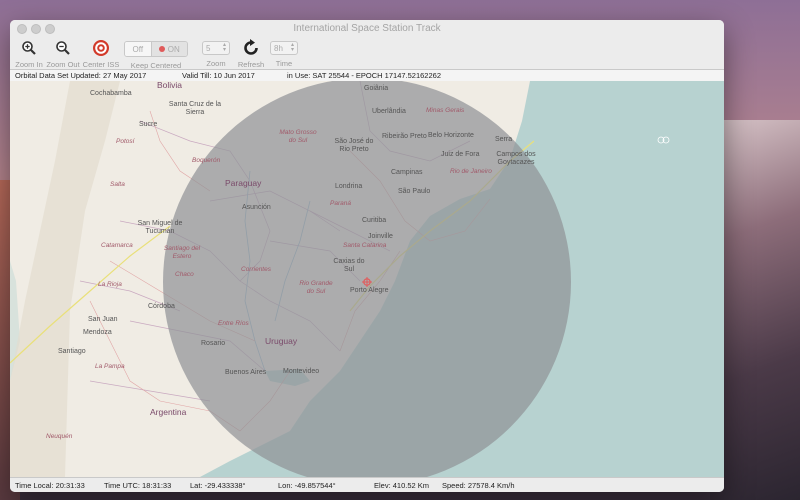 The width and height of the screenshot is (800, 500). Describe the element at coordinates (168, 412) in the screenshot. I see `country-label: Argentina` at that location.